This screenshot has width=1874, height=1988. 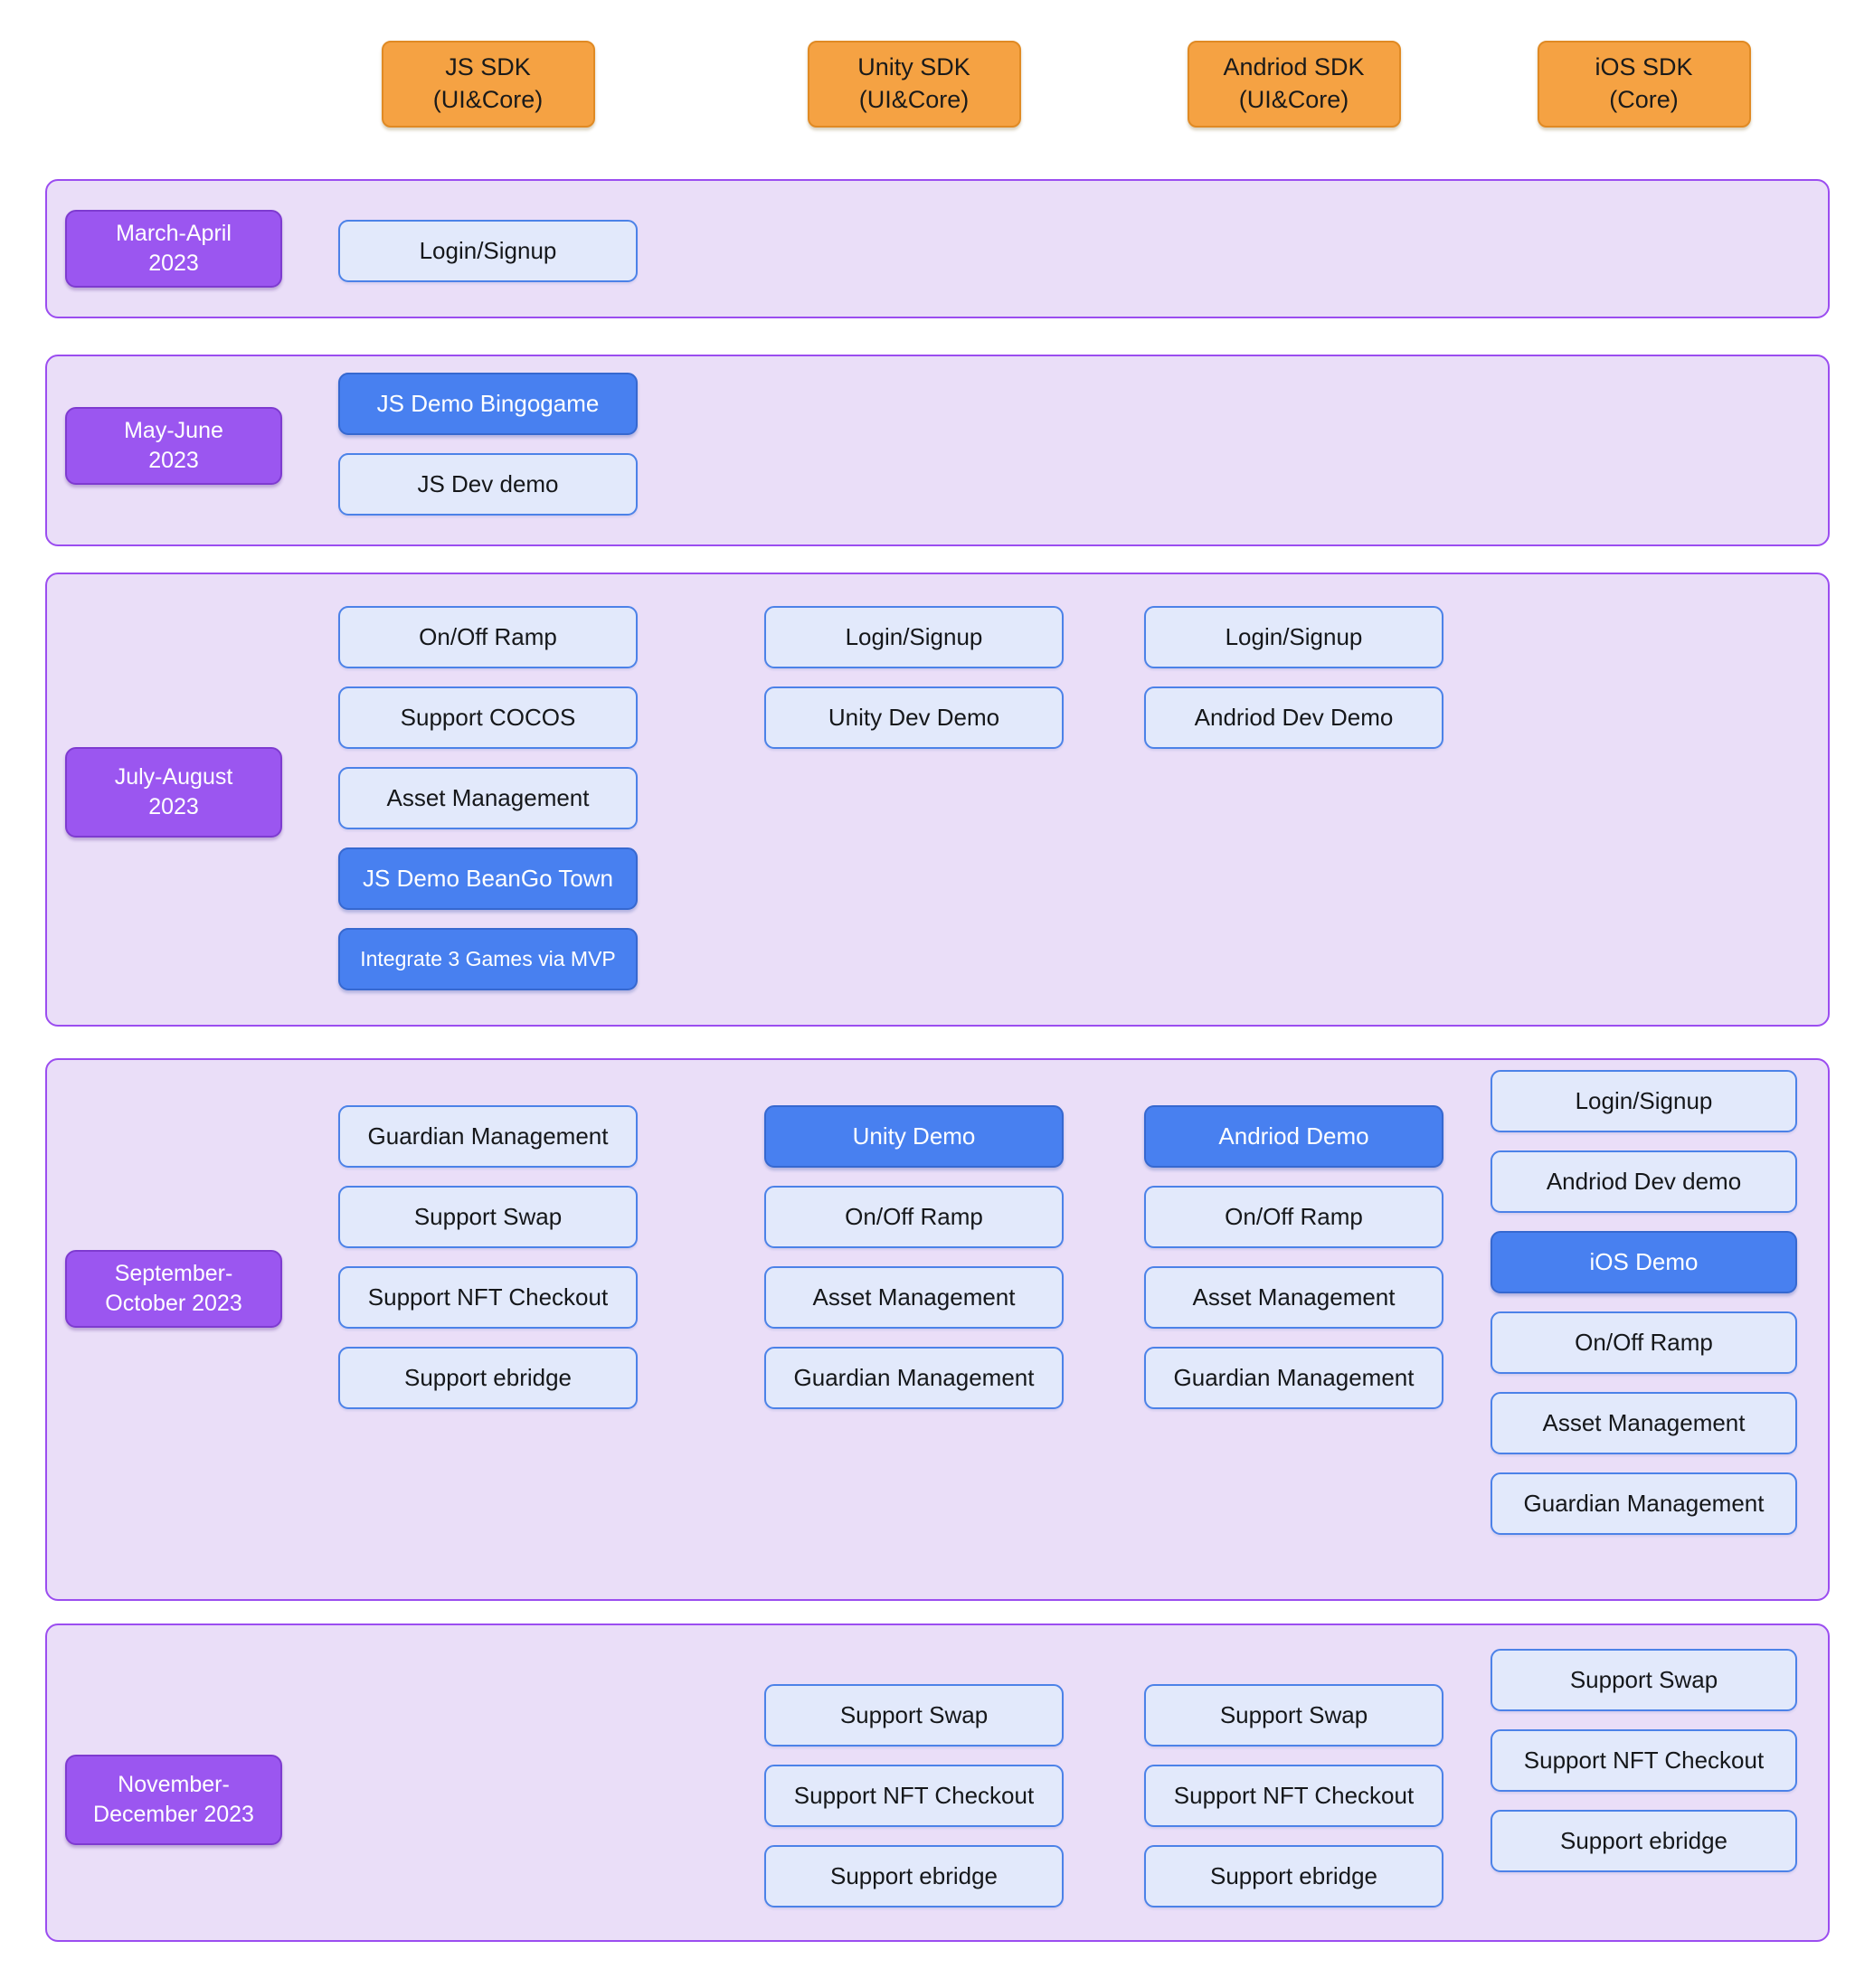 What do you see at coordinates (173, 777) in the screenshot?
I see `period-label-line1: July-August` at bounding box center [173, 777].